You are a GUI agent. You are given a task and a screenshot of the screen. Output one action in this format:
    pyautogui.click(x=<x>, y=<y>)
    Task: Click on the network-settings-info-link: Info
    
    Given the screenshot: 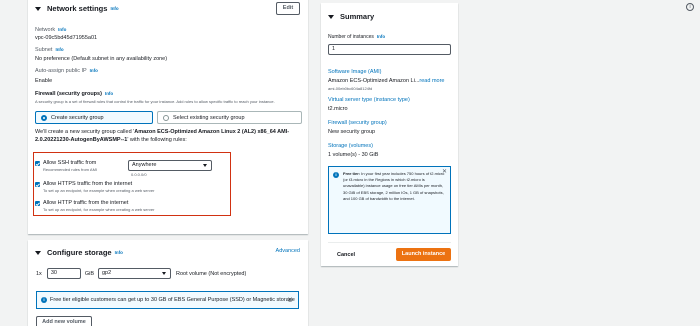 What is the action you would take?
    pyautogui.click(x=114, y=8)
    